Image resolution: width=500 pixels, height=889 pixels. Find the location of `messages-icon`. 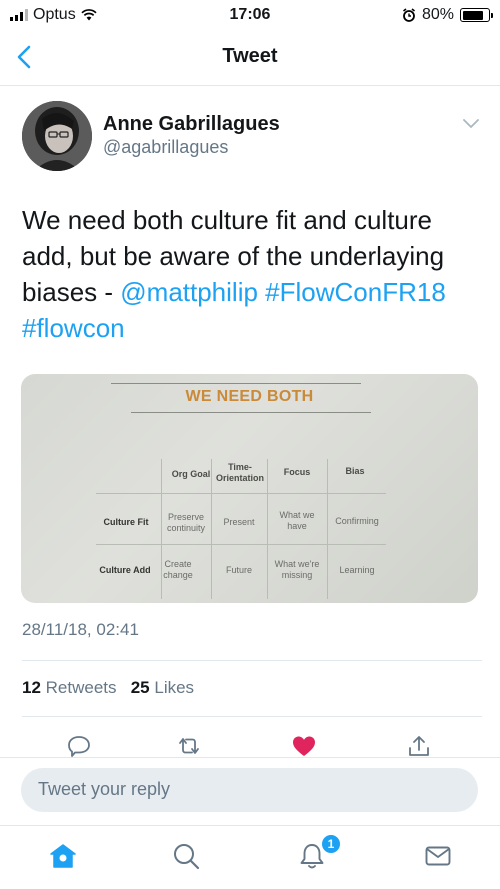

messages-icon is located at coordinates (438, 856).